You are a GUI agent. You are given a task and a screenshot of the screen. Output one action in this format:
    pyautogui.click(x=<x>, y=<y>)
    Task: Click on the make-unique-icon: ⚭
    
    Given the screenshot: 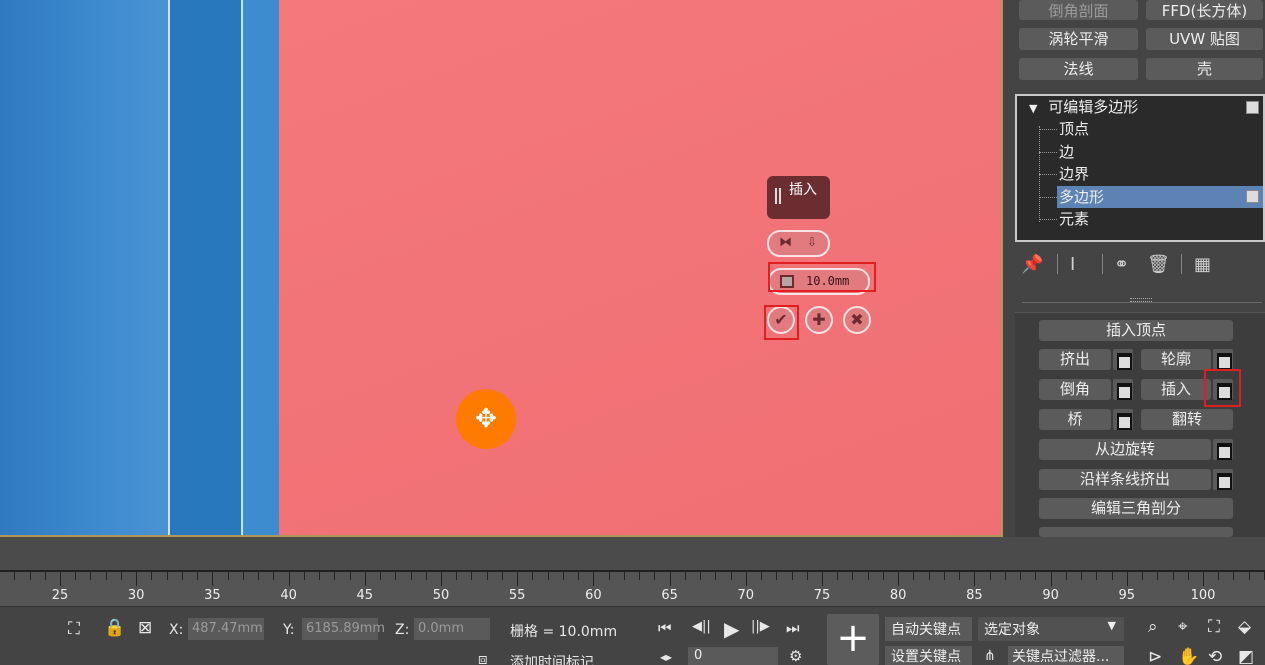 What is the action you would take?
    pyautogui.click(x=1121, y=264)
    